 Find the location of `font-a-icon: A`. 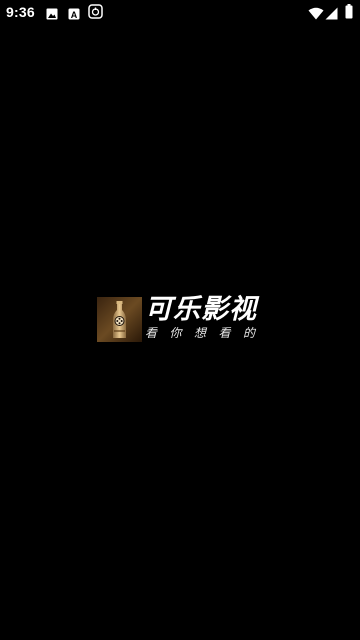

font-a-icon: A is located at coordinates (74, 14).